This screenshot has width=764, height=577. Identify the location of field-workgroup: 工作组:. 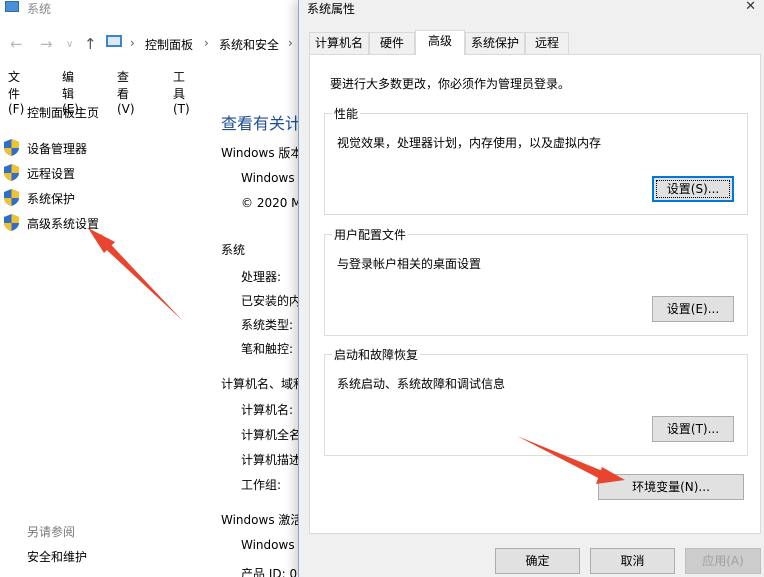
(261, 485).